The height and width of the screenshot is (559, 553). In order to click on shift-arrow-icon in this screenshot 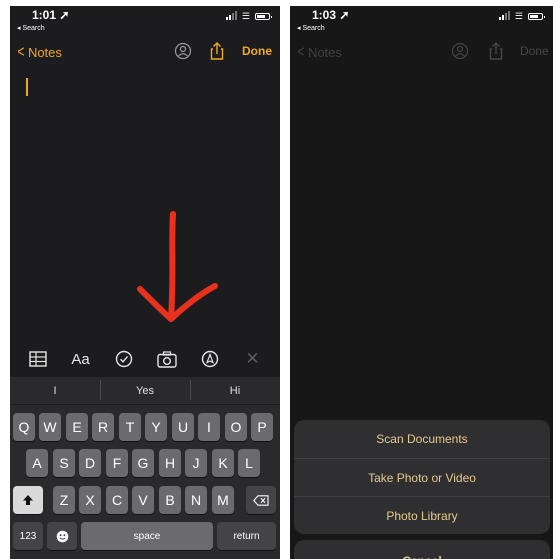, I will do `click(28, 500)`.